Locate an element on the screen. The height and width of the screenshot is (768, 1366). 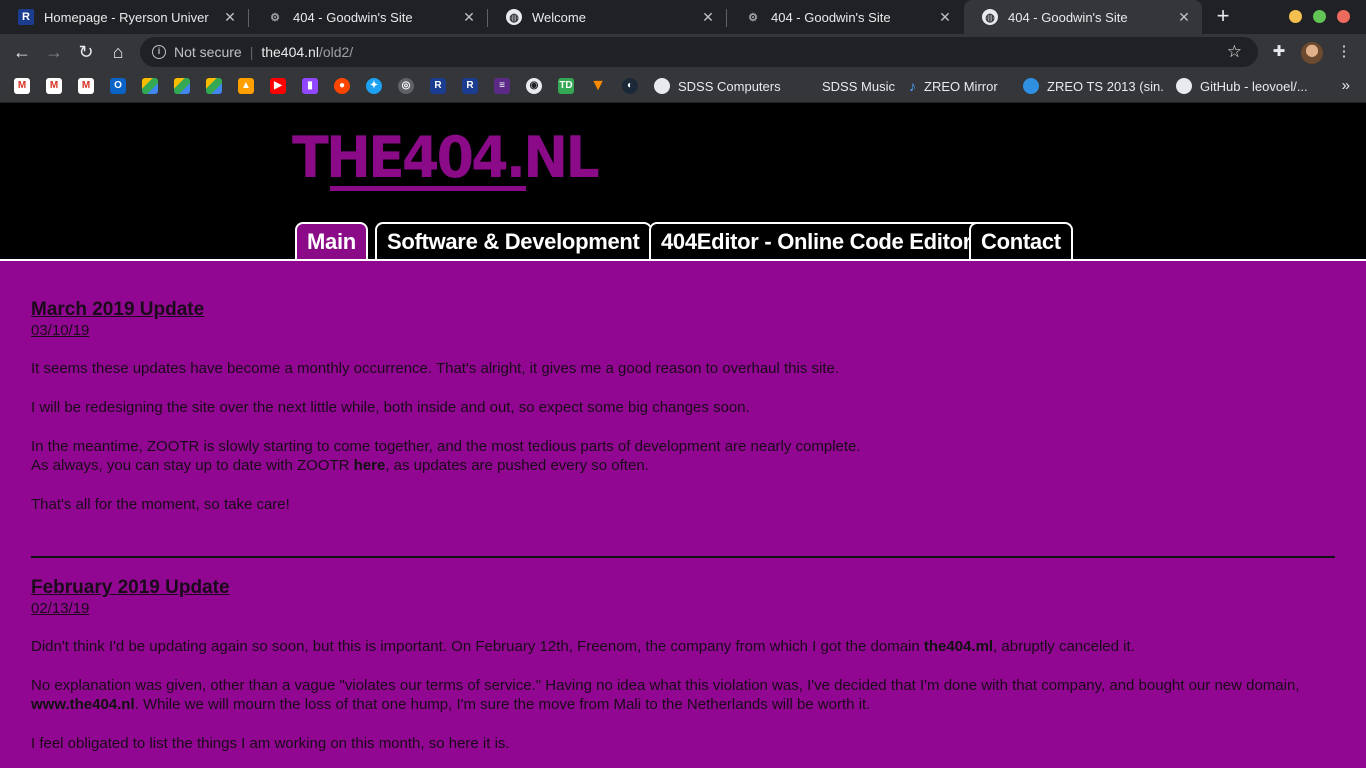
tab-goodwin-2: ⚙ 404 - Goodwin's Site ✕ is located at coordinates (845, 17).